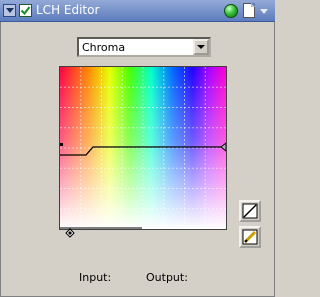 The image size is (320, 297). Describe the element at coordinates (61, 144) in the screenshot. I see `left-curve-handle` at that location.